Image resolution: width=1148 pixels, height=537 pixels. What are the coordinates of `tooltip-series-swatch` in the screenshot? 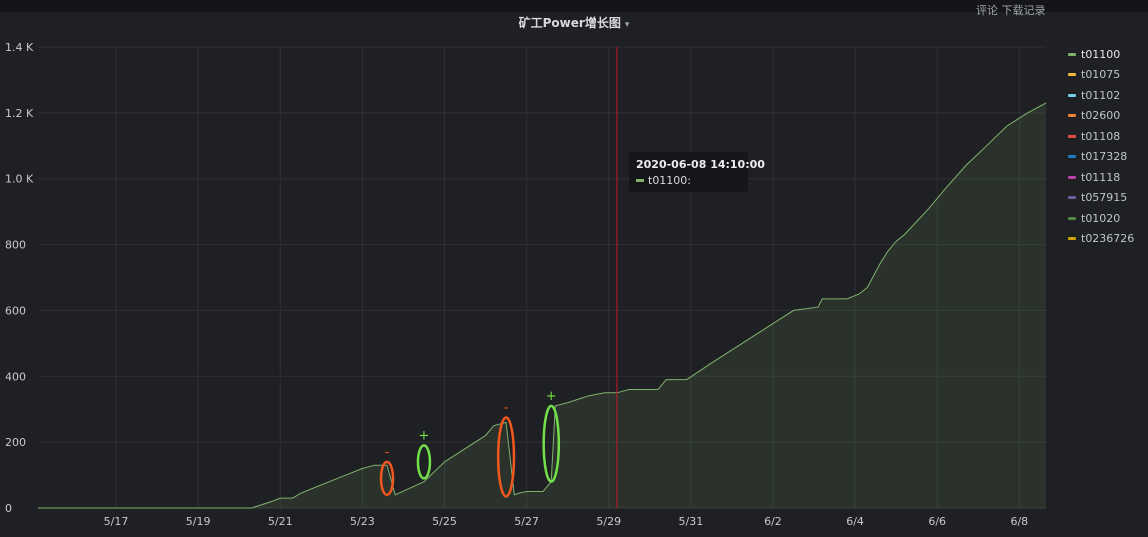 It's located at (640, 180).